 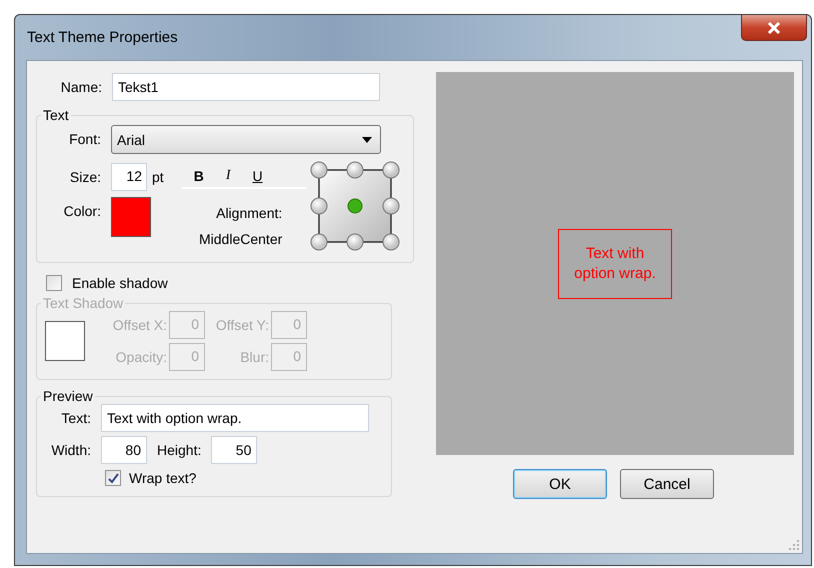 I want to click on name-field: Tekst1, so click(x=246, y=87).